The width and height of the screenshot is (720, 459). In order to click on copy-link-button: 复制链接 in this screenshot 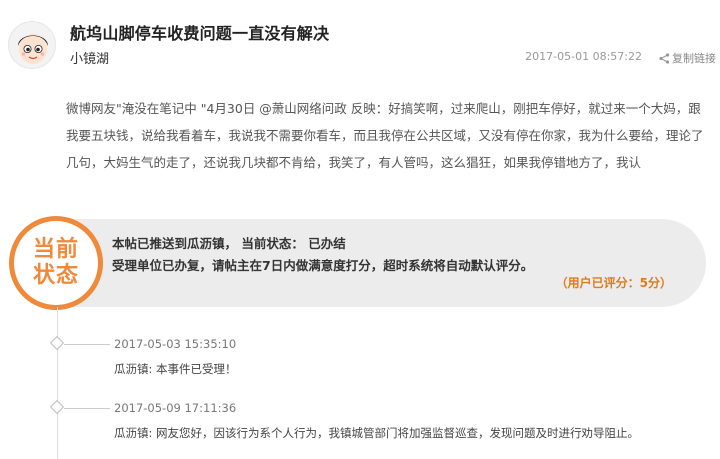, I will do `click(687, 58)`.